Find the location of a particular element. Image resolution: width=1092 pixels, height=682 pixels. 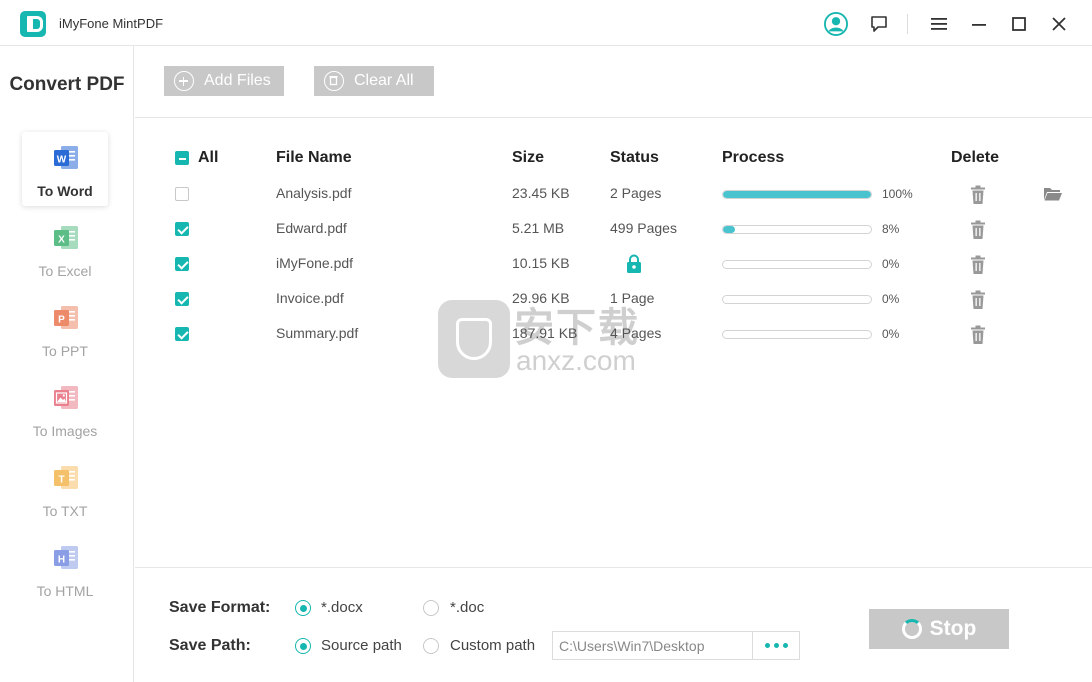

lock-icon is located at coordinates (634, 264).